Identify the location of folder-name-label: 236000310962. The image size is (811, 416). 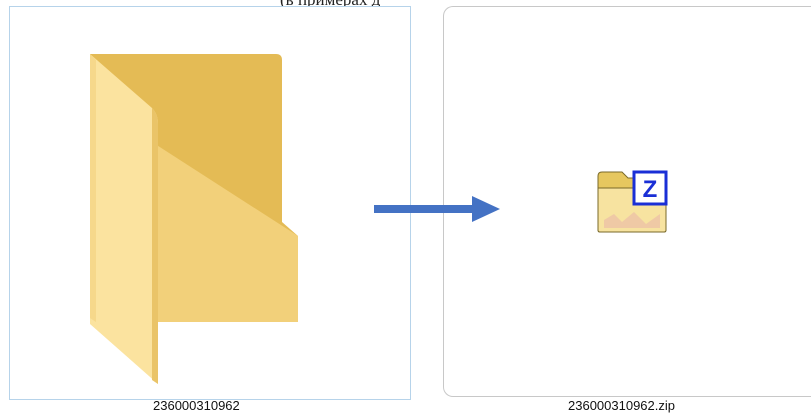
(196, 405).